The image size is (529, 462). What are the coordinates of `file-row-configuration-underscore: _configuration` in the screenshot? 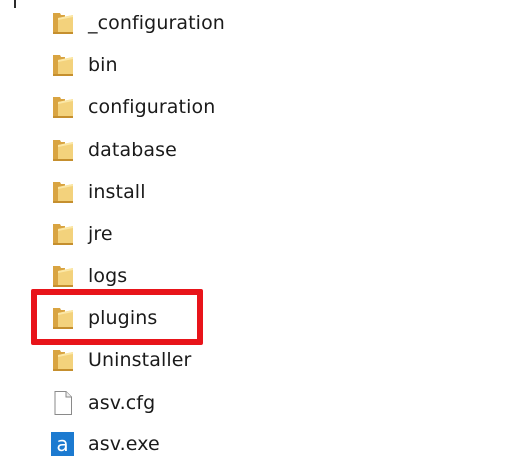 It's located at (260, 23).